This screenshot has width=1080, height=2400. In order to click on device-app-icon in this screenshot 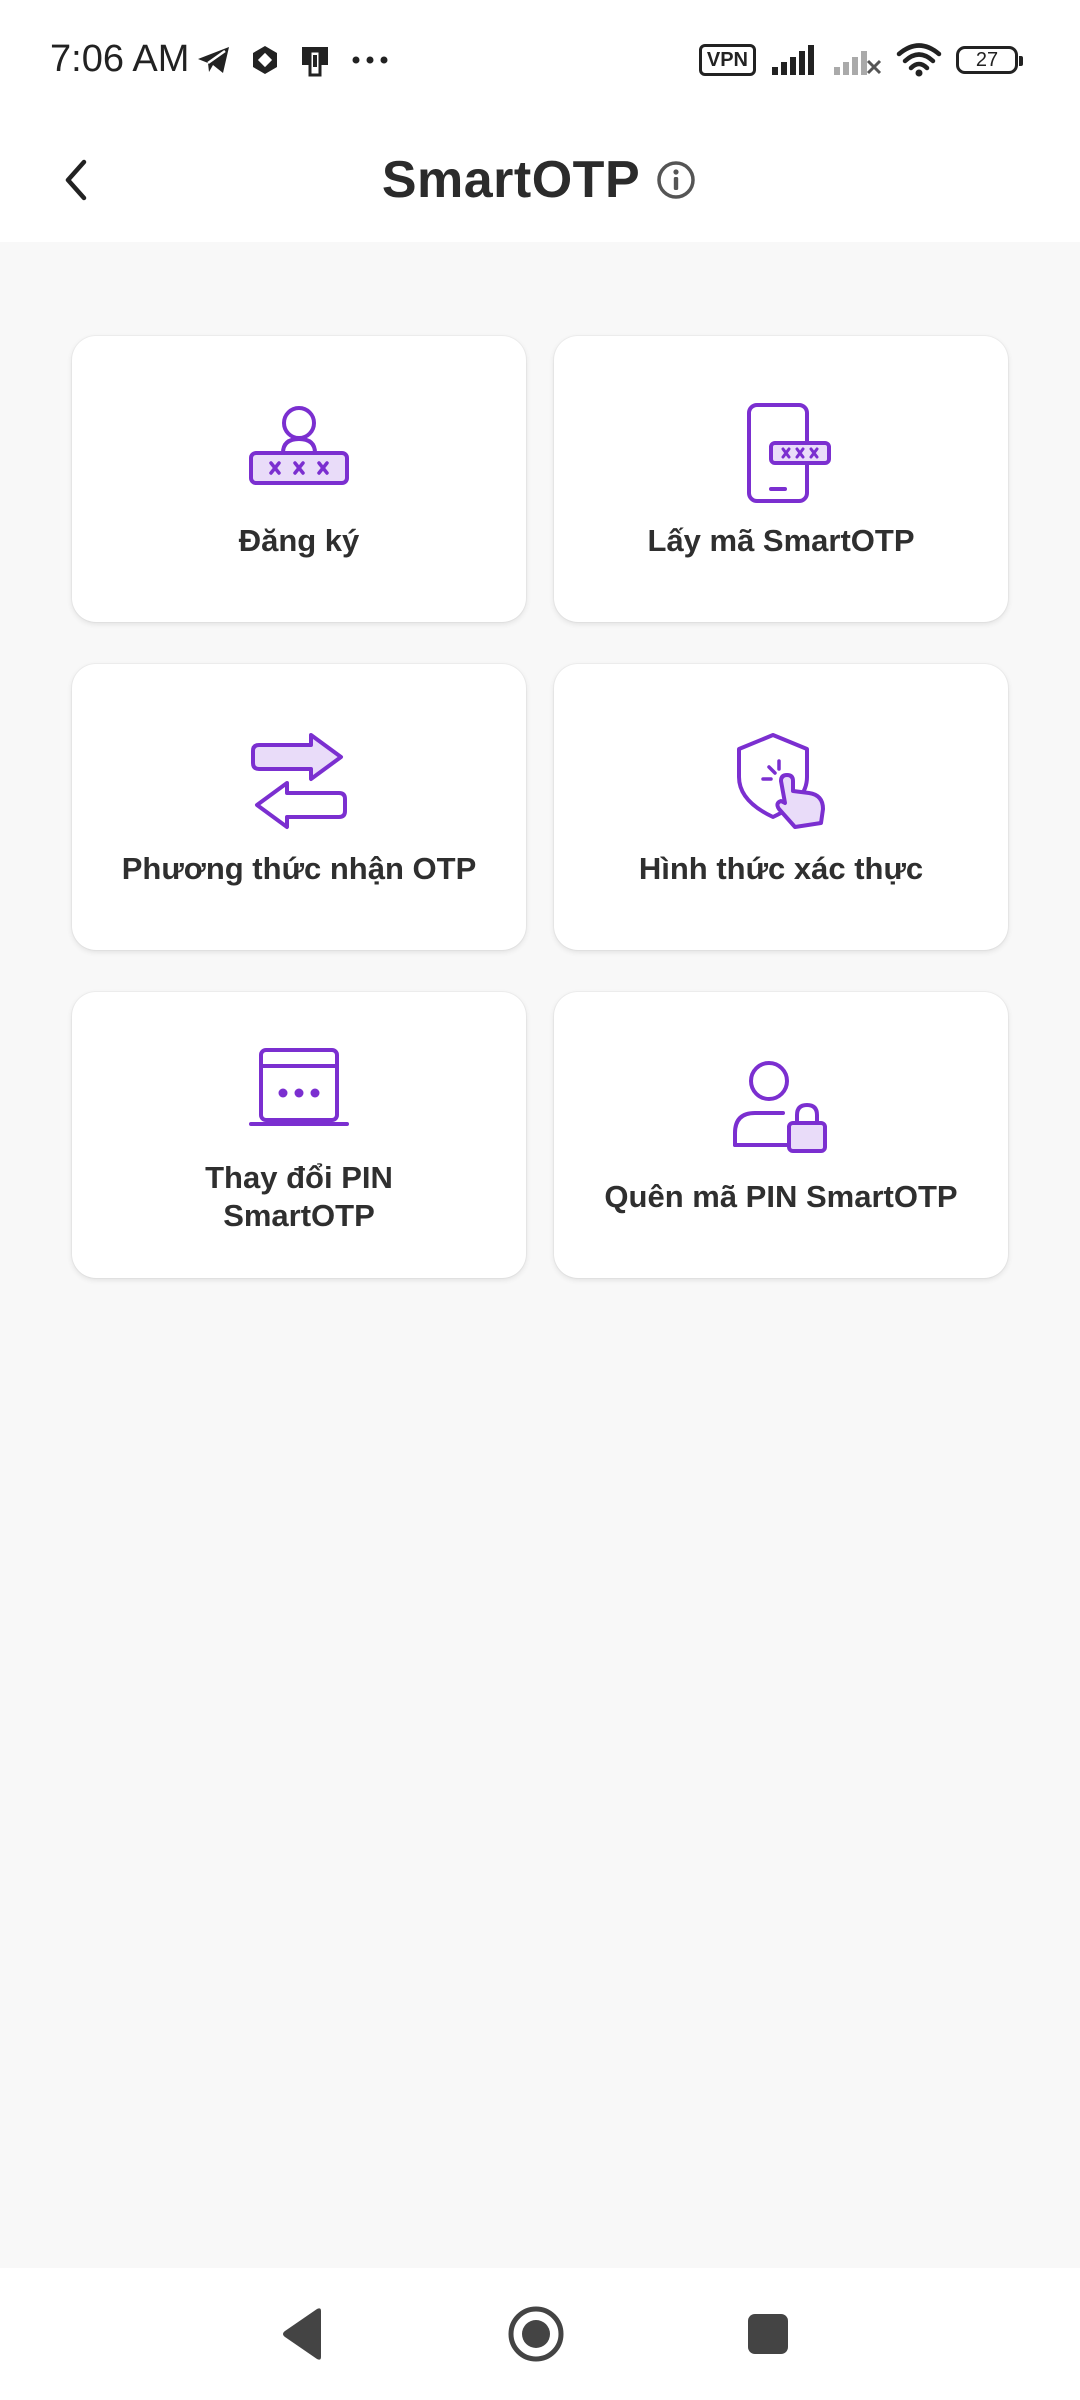, I will do `click(315, 62)`.